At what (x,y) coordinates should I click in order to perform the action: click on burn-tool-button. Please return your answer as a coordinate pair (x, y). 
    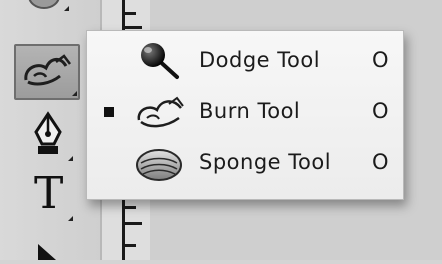
    Looking at the image, I should click on (47, 72).